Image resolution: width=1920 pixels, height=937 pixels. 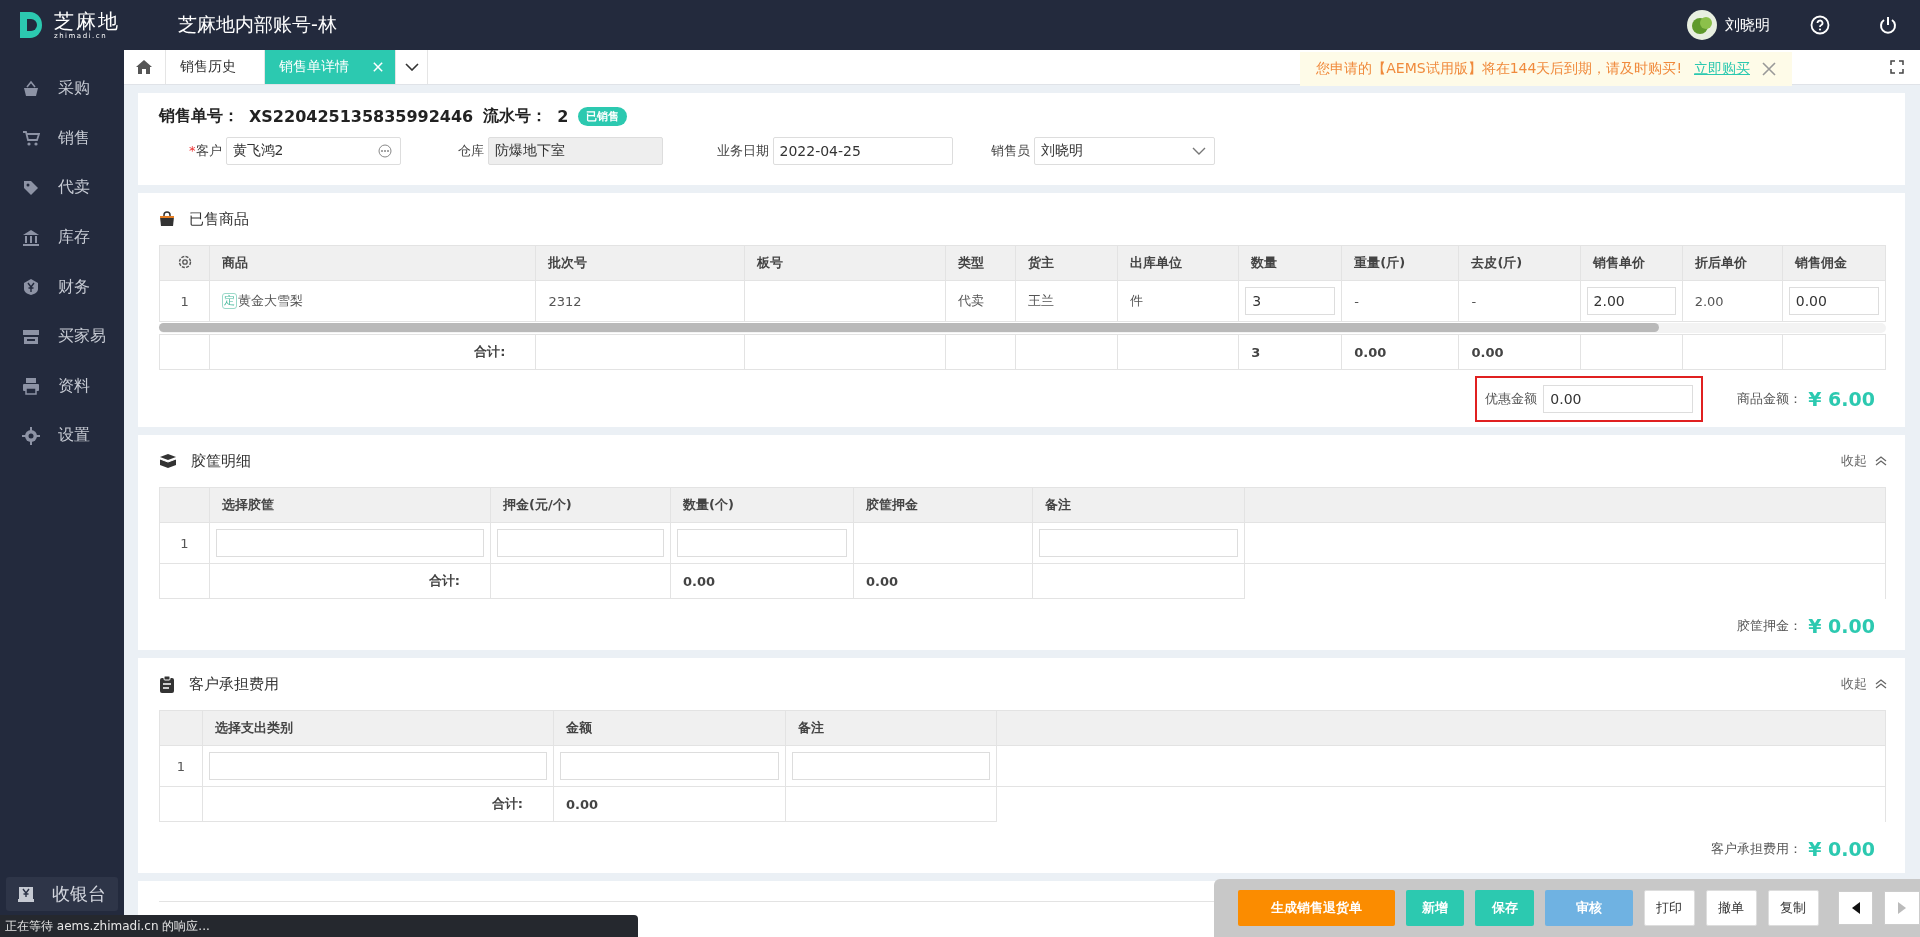 What do you see at coordinates (1897, 67) in the screenshot?
I see `fullscreen-icon` at bounding box center [1897, 67].